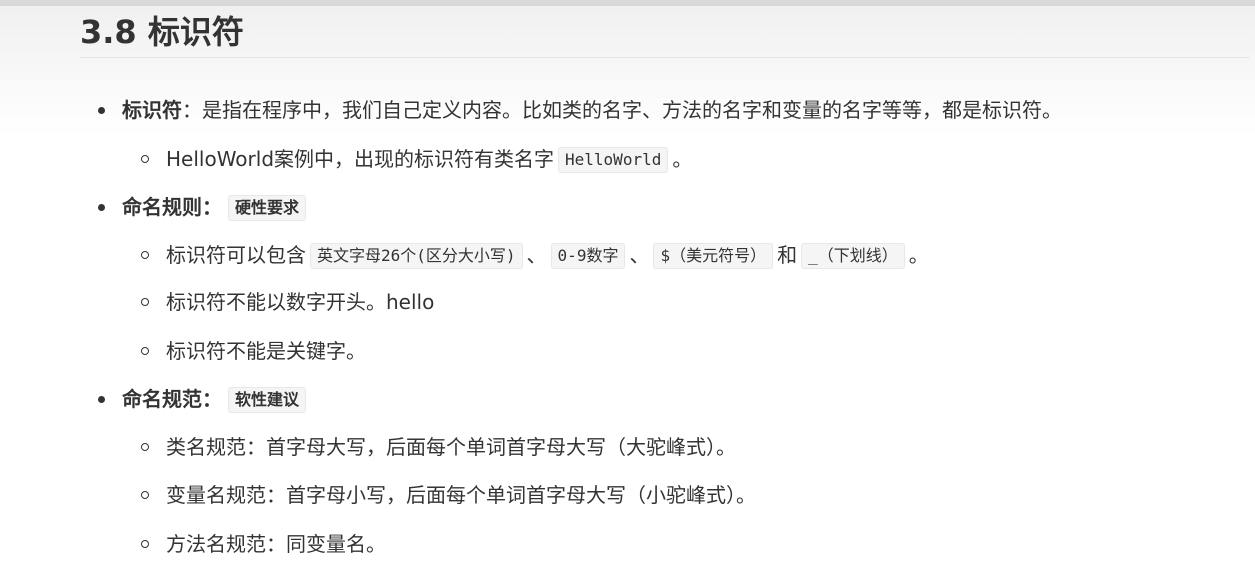  Describe the element at coordinates (266, 351) in the screenshot. I see `rule-text: 标识符不能是关键字。` at that location.